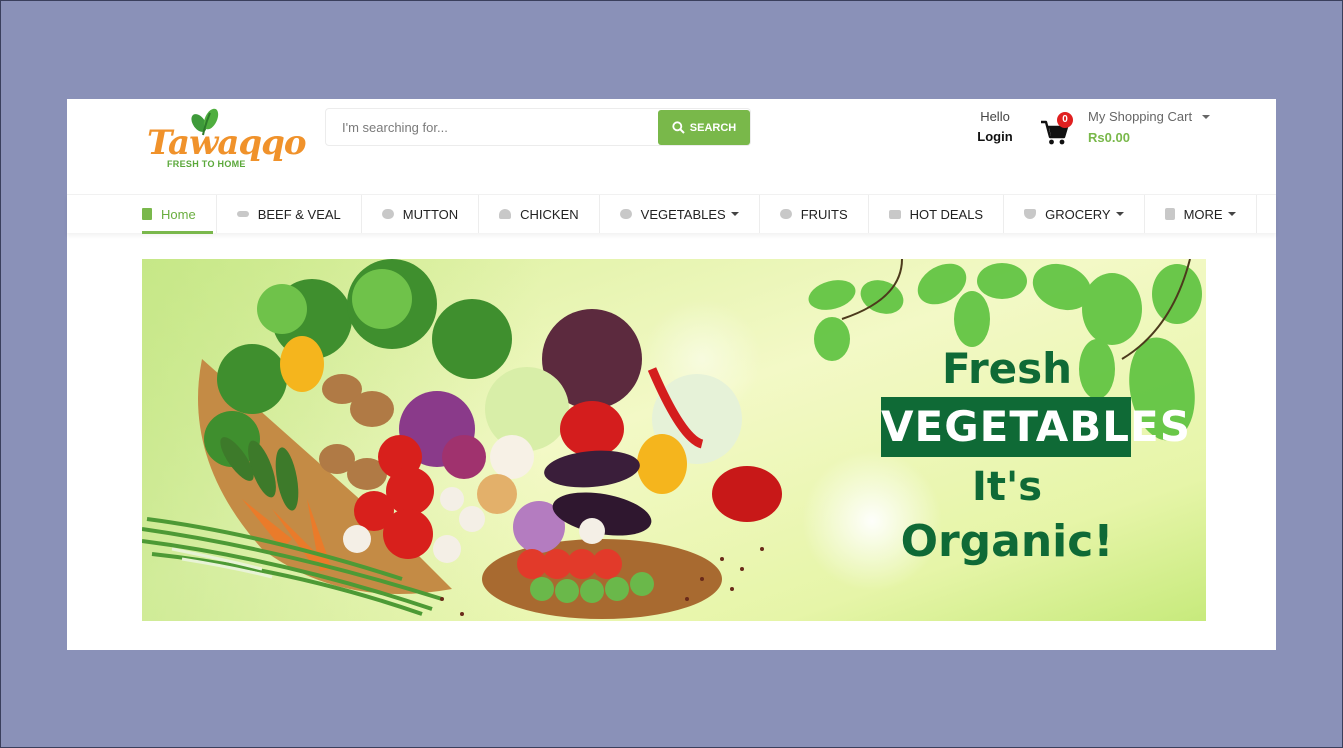 The image size is (1343, 748). Describe the element at coordinates (785, 214) in the screenshot. I see `fruit-icon` at that location.